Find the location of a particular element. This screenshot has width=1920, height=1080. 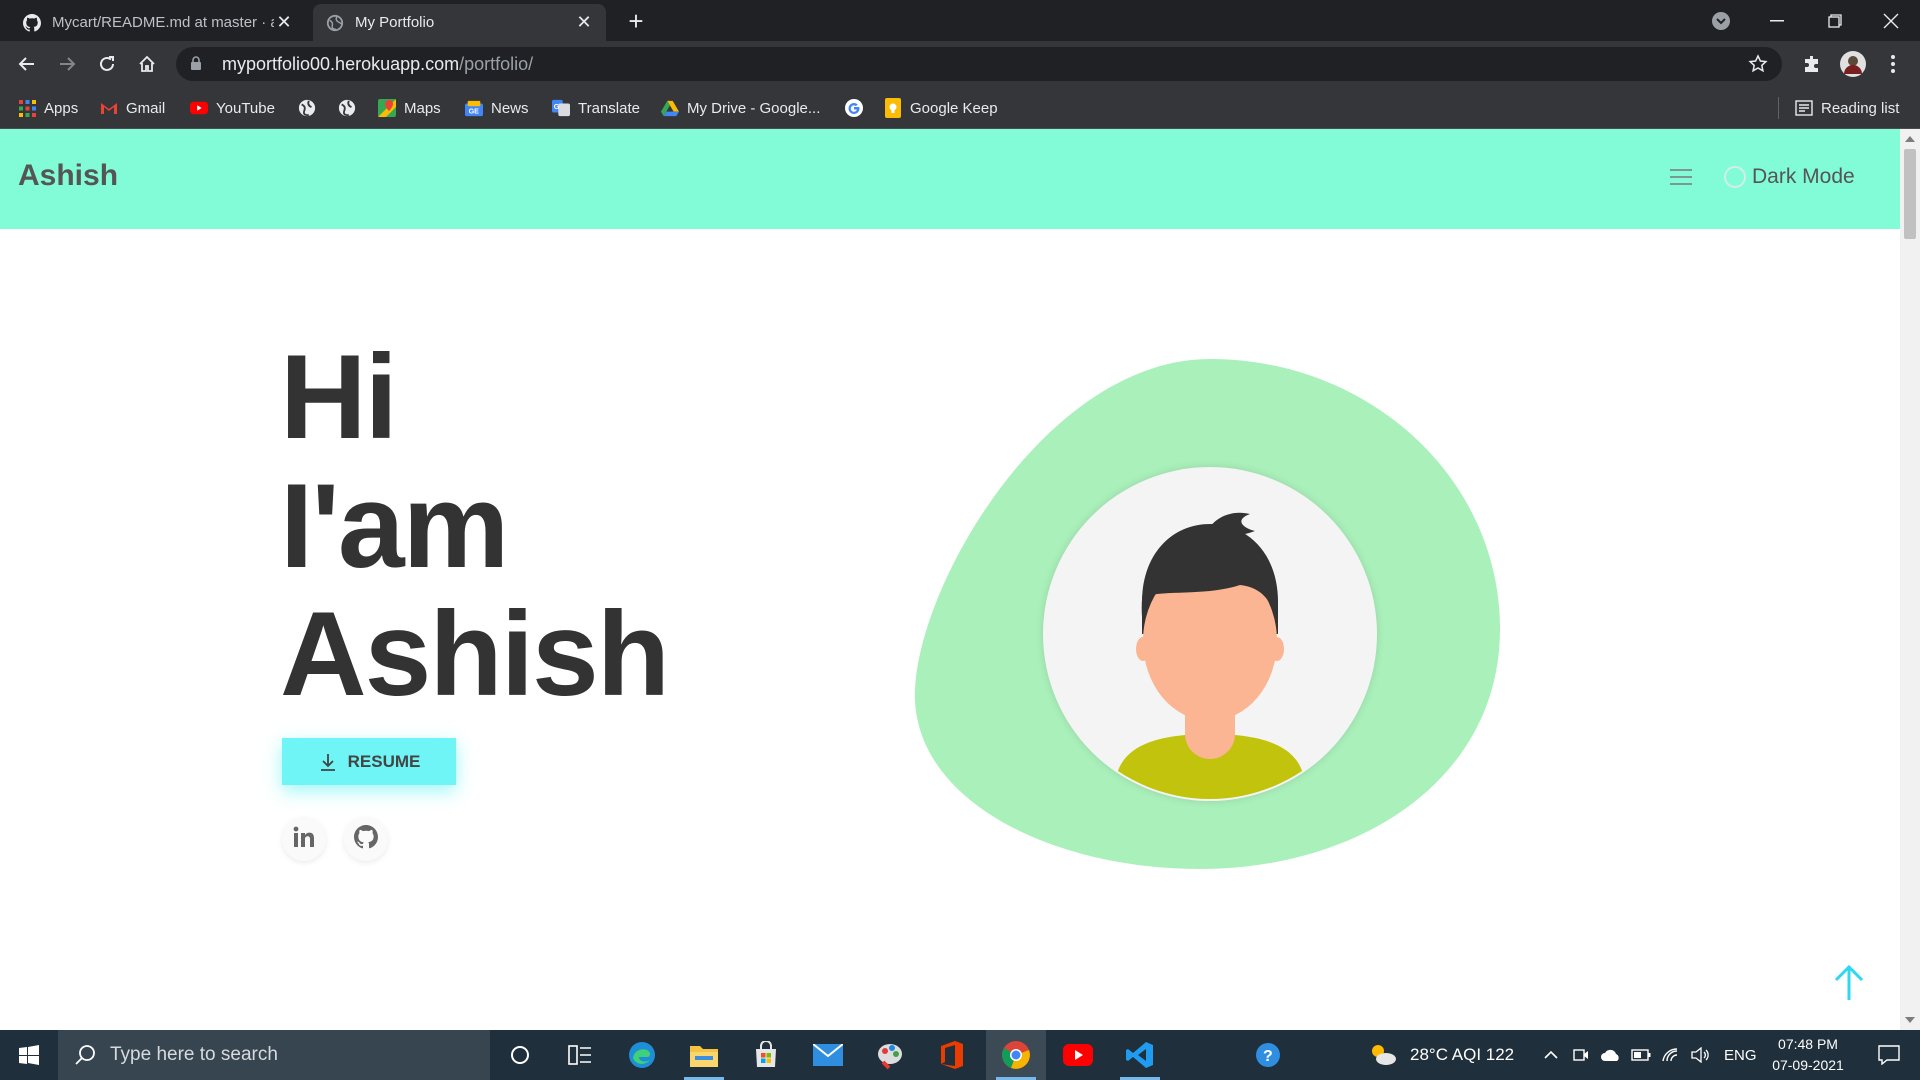

bookmark-label: Maps is located at coordinates (422, 108).